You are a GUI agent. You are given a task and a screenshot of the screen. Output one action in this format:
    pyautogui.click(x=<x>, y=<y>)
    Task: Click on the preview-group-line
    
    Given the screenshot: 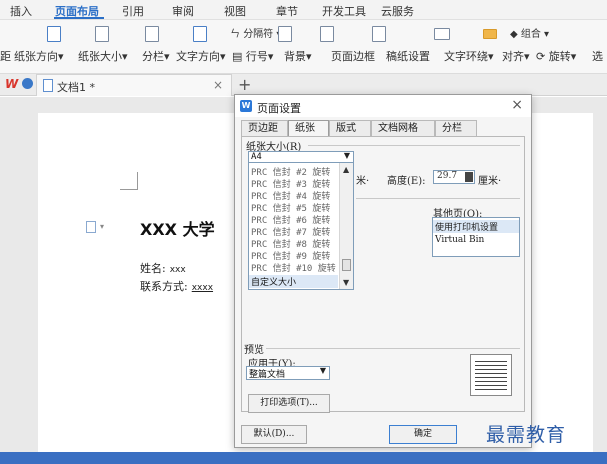 What is the action you would take?
    pyautogui.click(x=393, y=348)
    